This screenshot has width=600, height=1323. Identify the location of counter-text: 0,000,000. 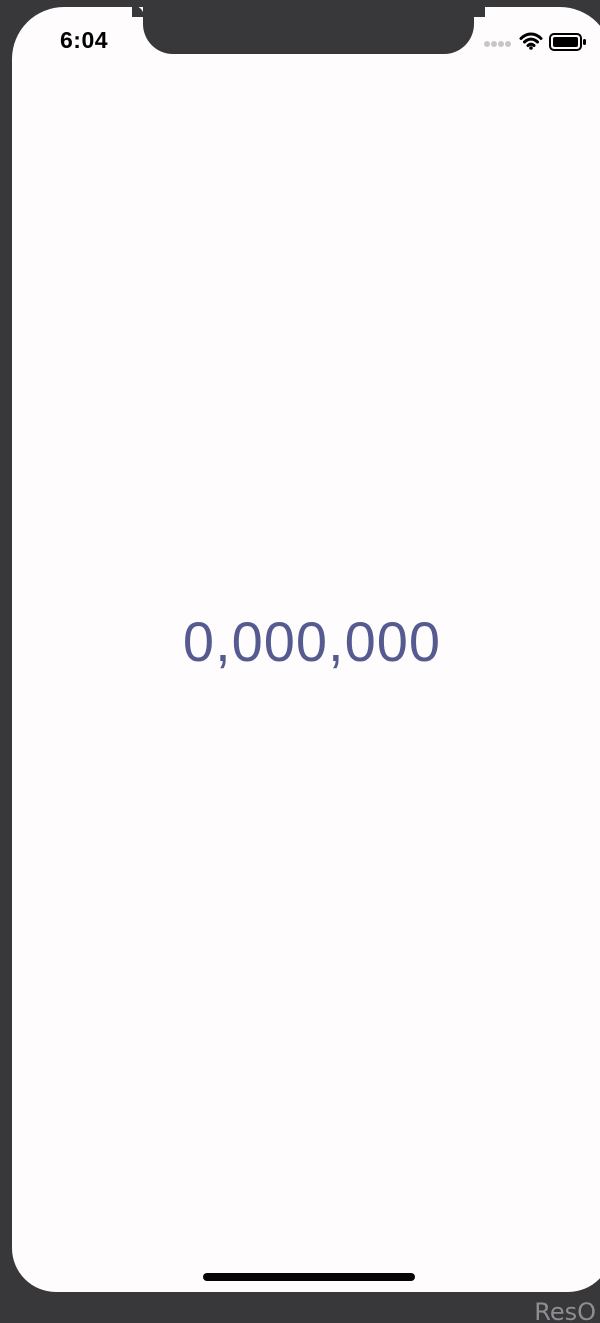
(312, 641).